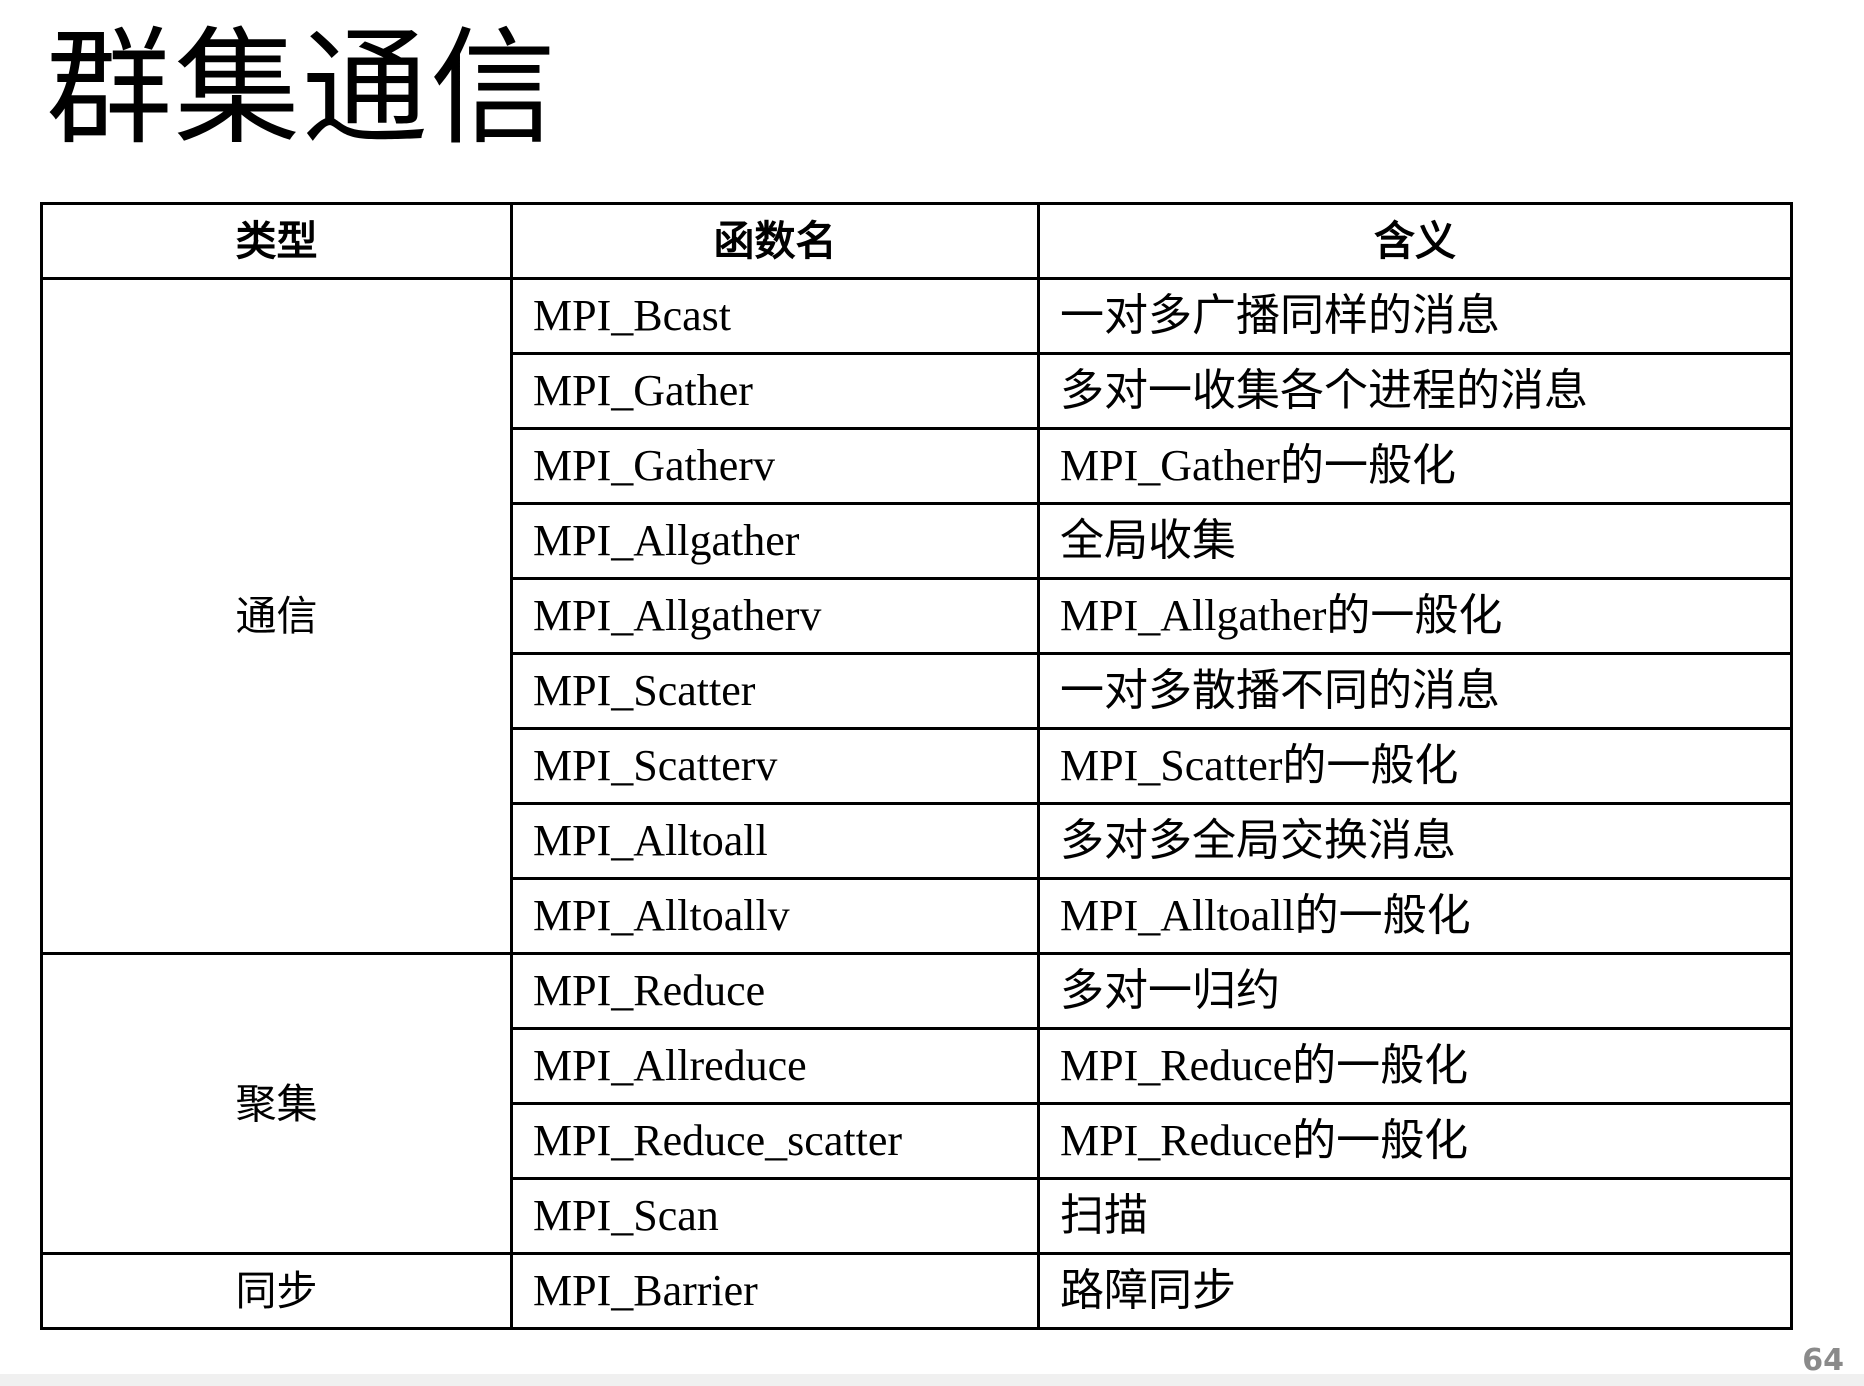 The height and width of the screenshot is (1386, 1864). Describe the element at coordinates (775, 391) in the screenshot. I see `function-name-cell: MPI_Gather` at that location.